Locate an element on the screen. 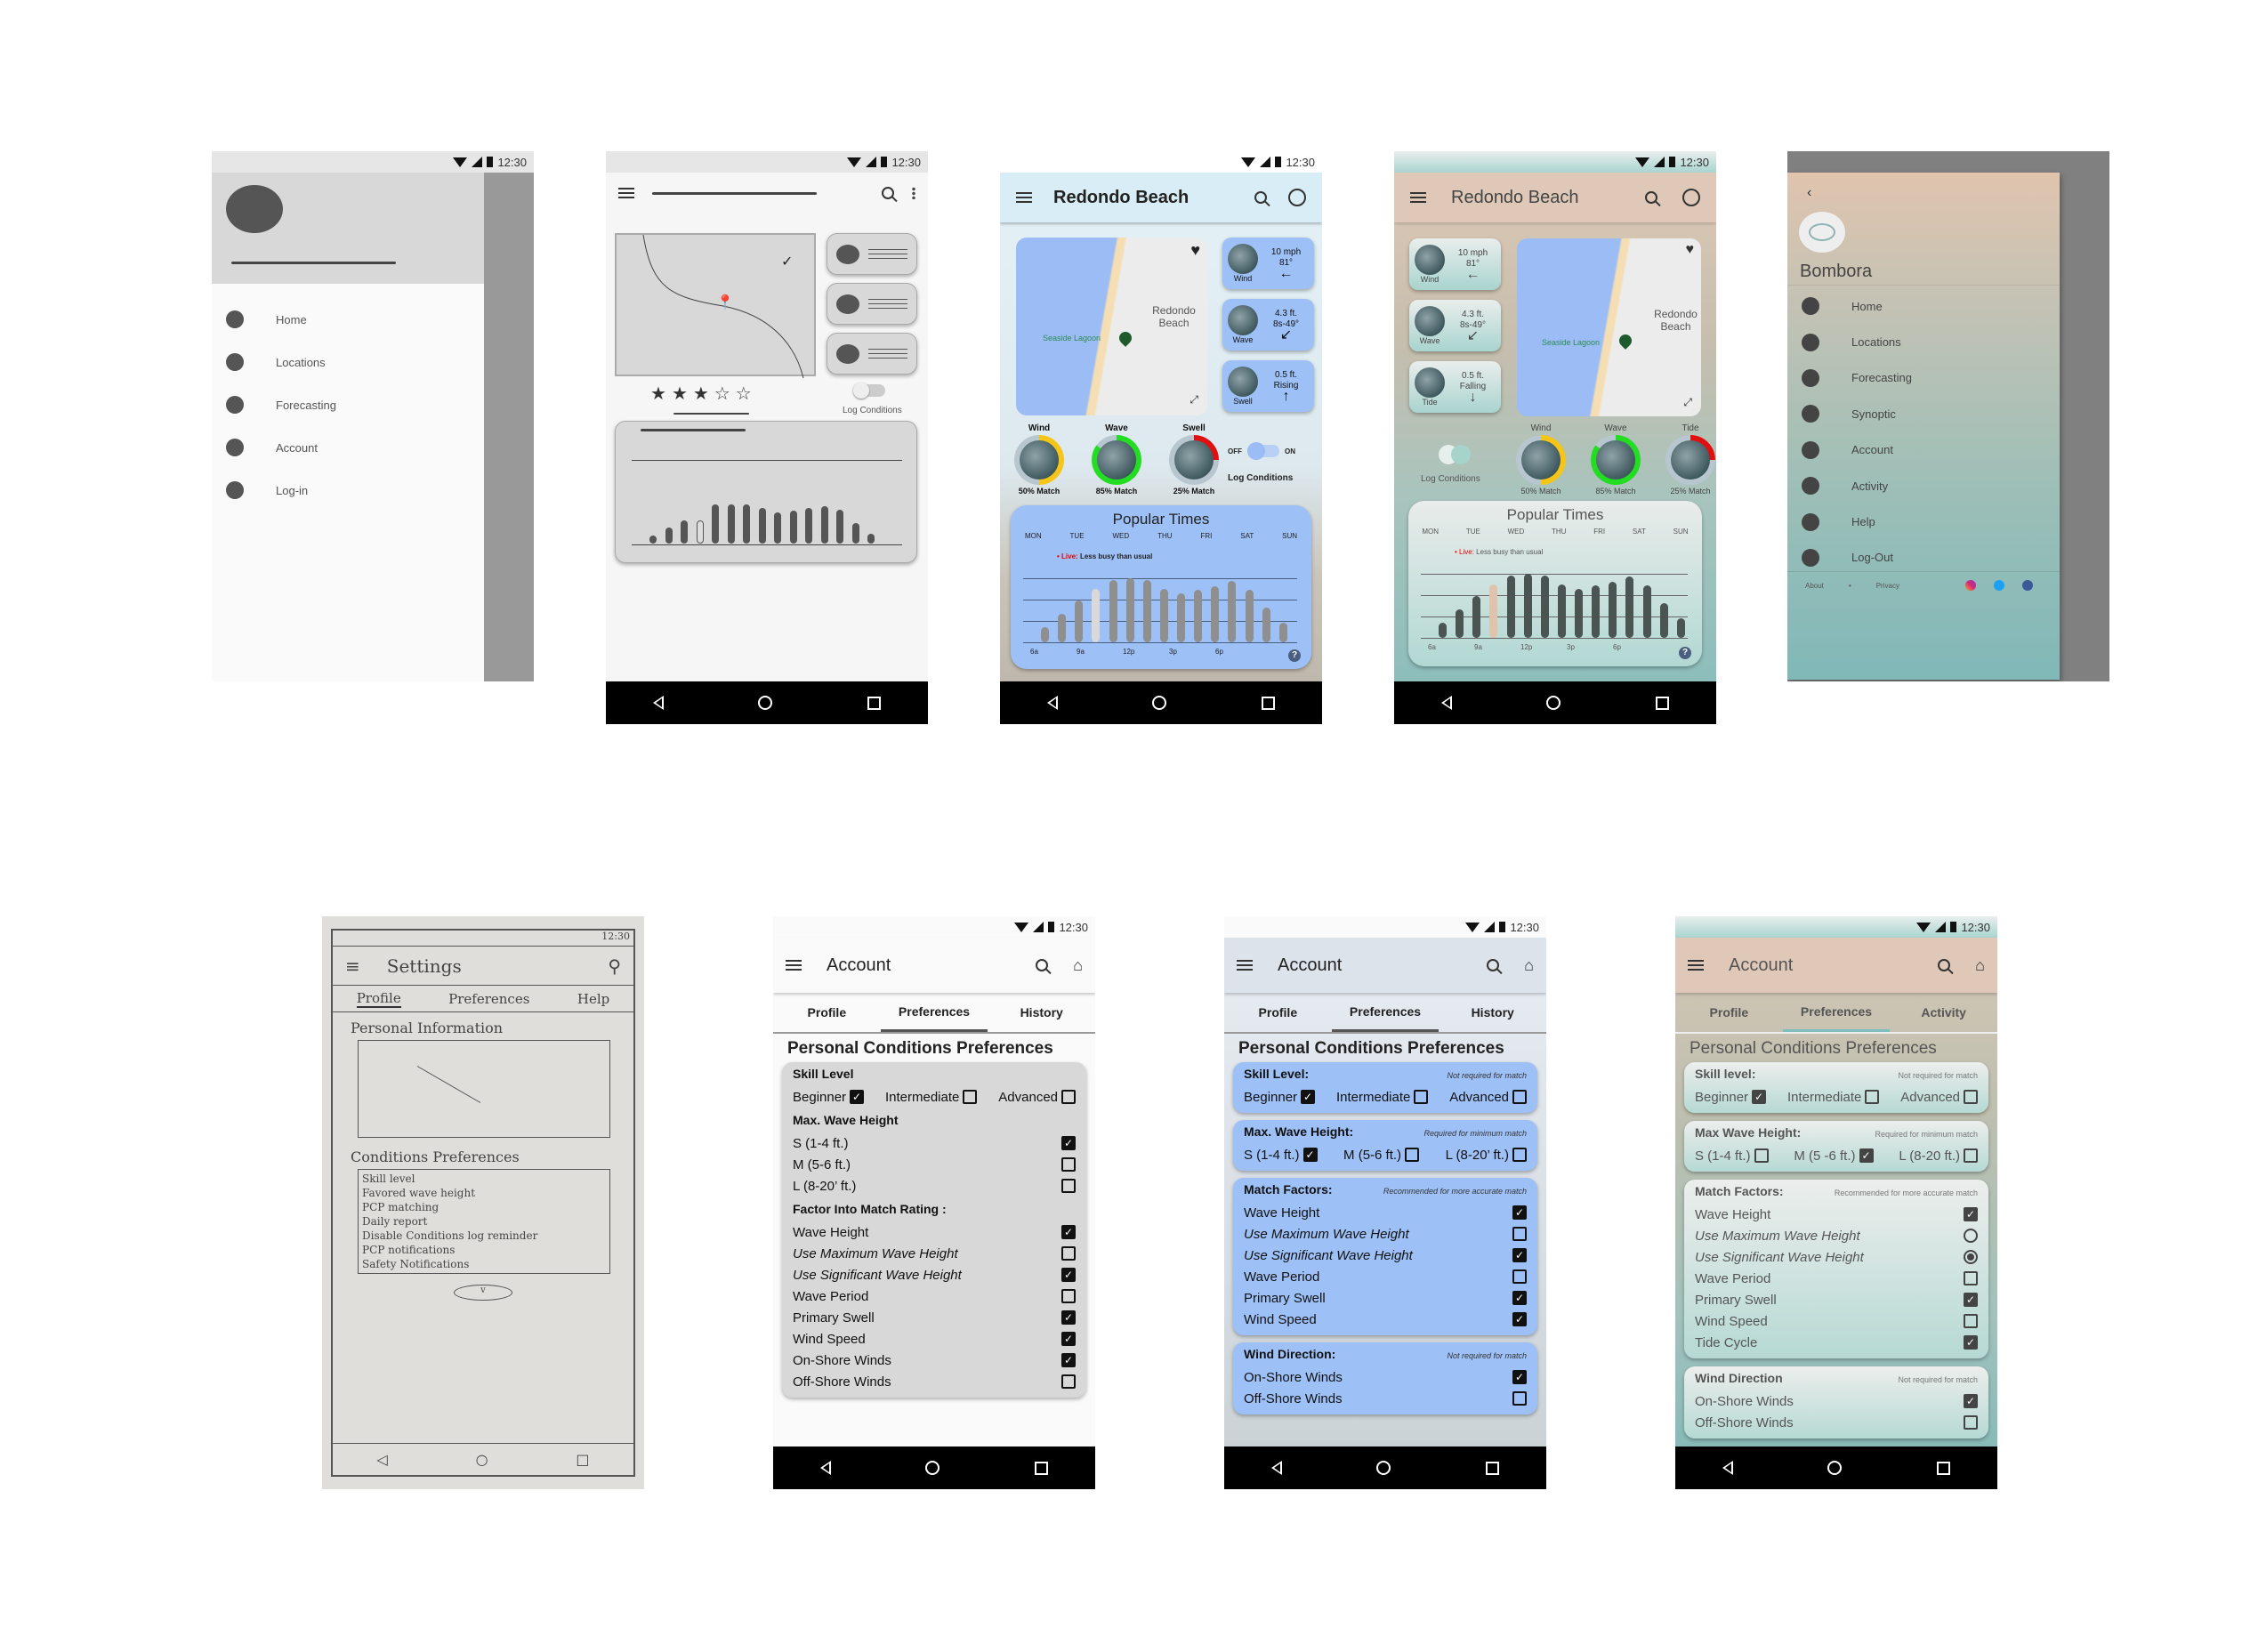  more-icon is located at coordinates (913, 193).